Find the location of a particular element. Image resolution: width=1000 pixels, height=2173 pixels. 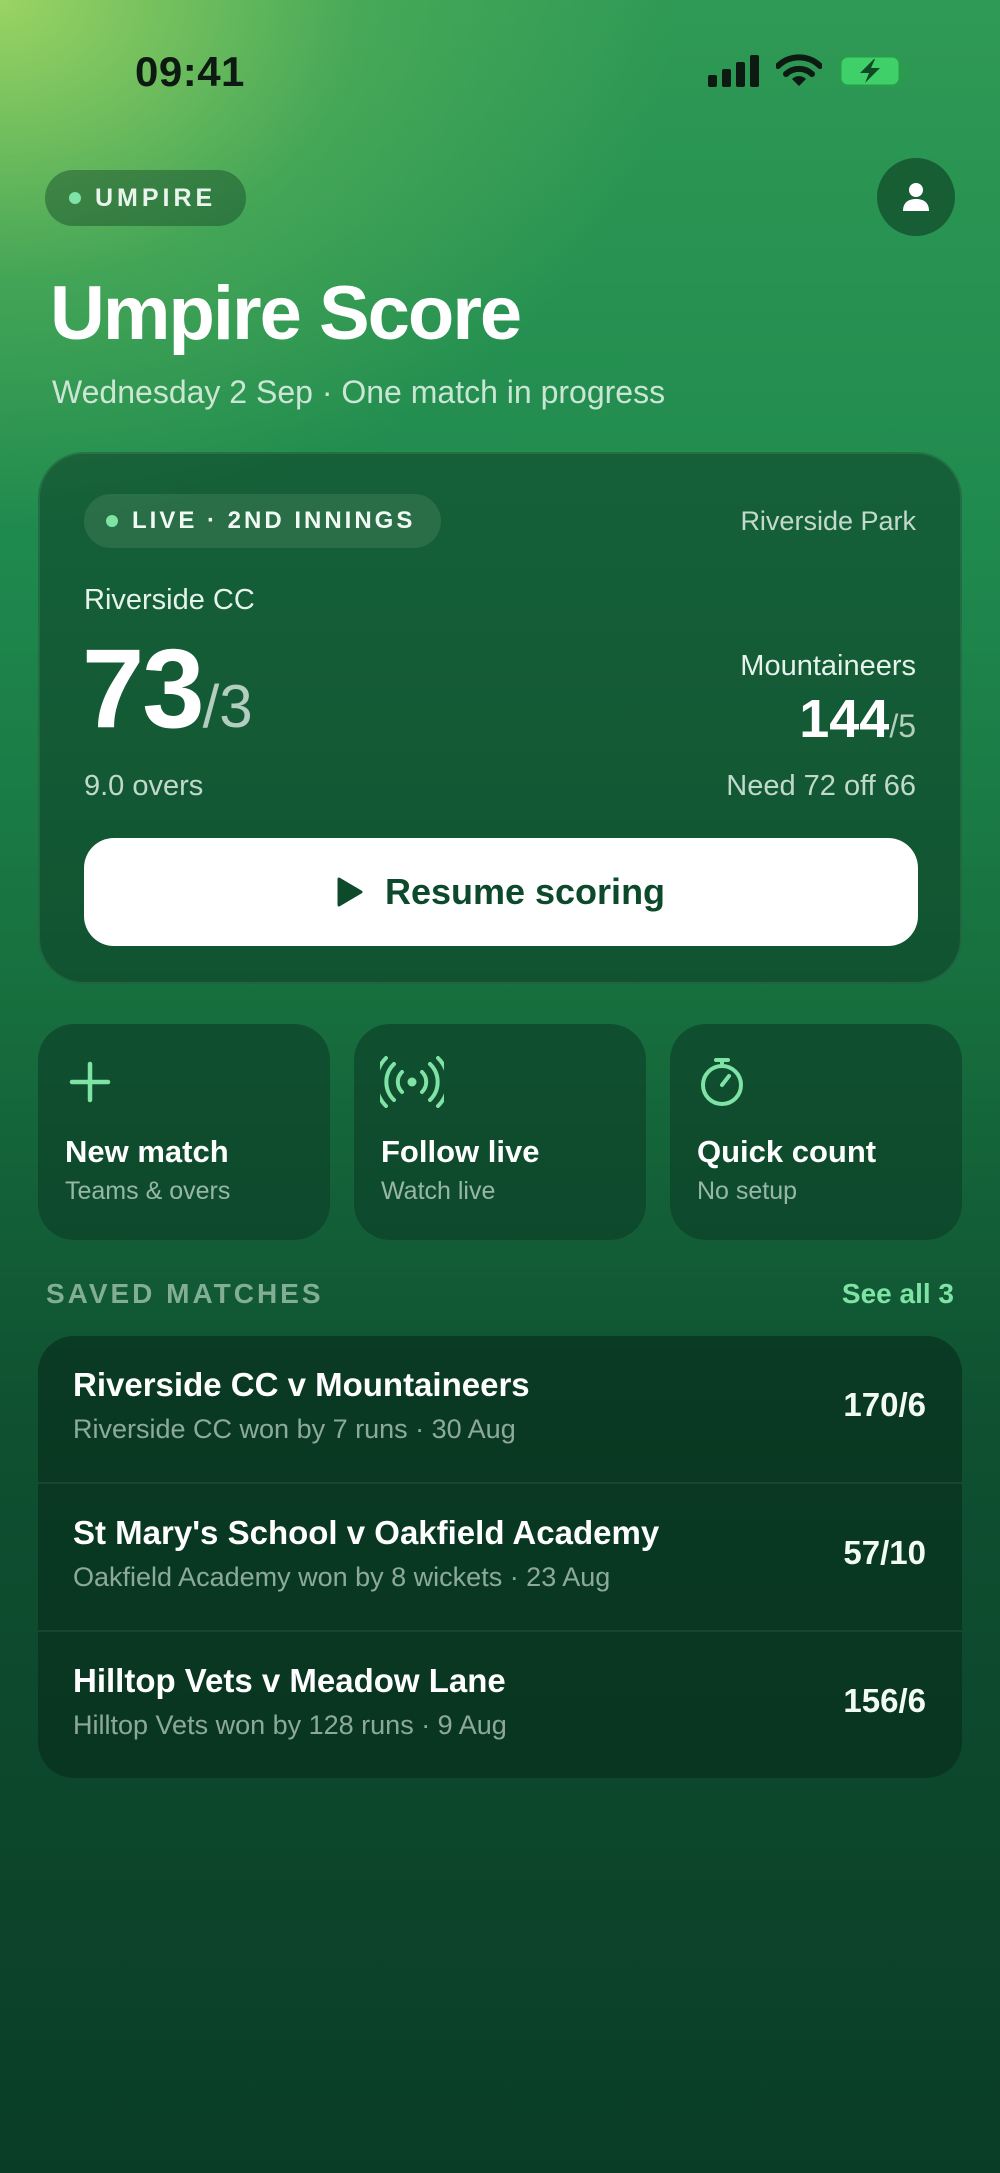

saved-match-score: 57/10 is located at coordinates (884, 1552).